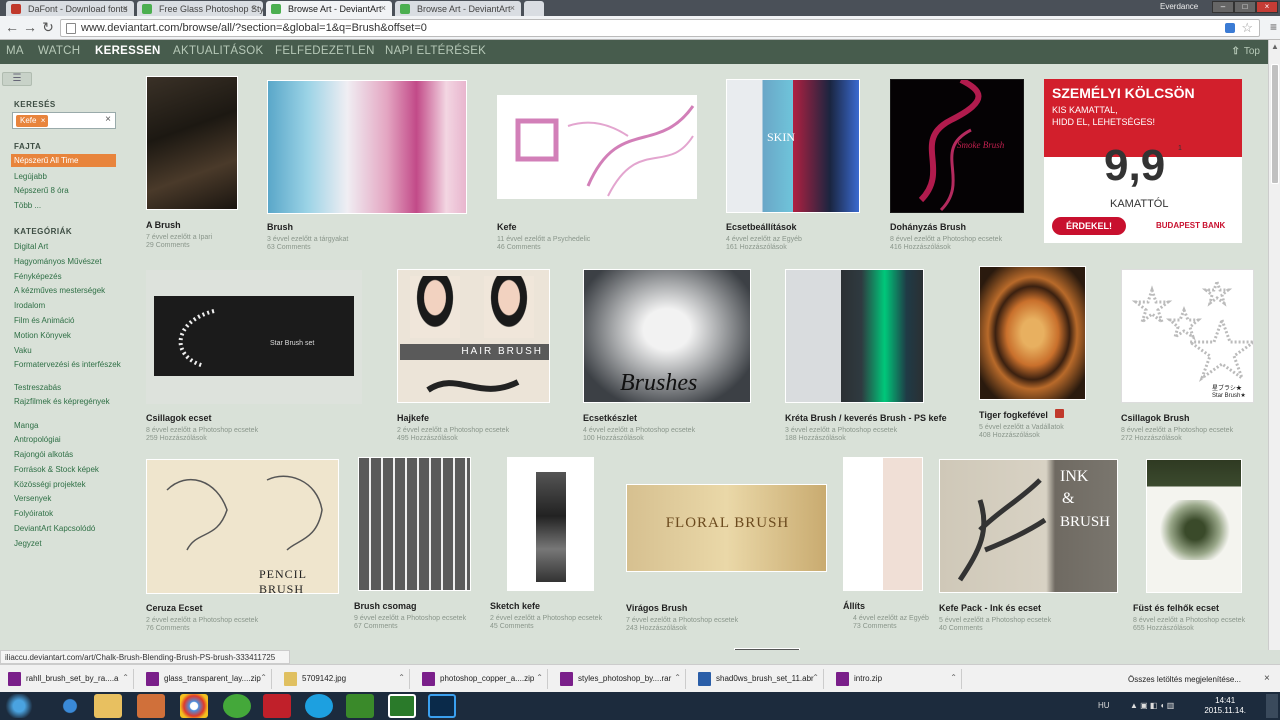 The height and width of the screenshot is (720, 1280). What do you see at coordinates (30, 176) in the screenshot?
I see `sort-newest: Legújabb` at bounding box center [30, 176].